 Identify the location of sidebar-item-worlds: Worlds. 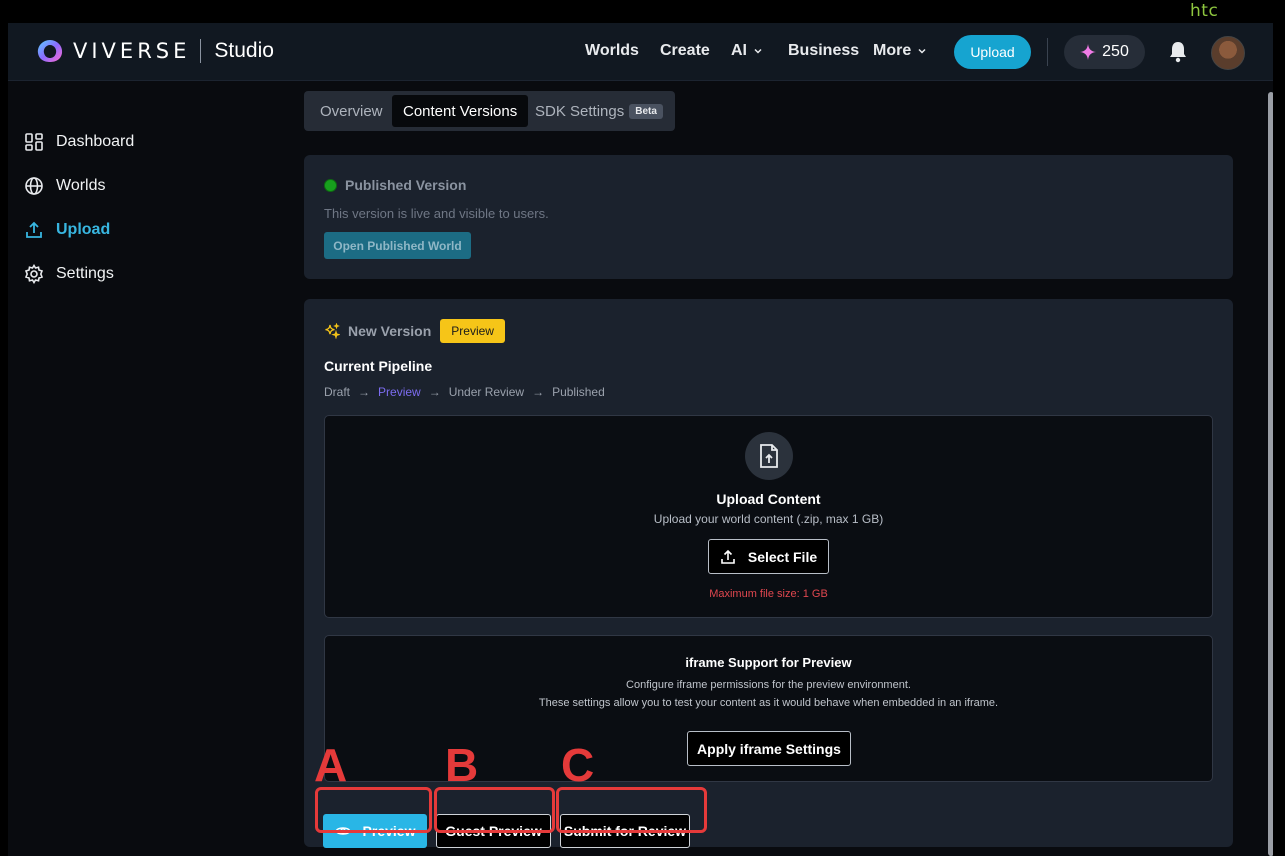
(144, 186).